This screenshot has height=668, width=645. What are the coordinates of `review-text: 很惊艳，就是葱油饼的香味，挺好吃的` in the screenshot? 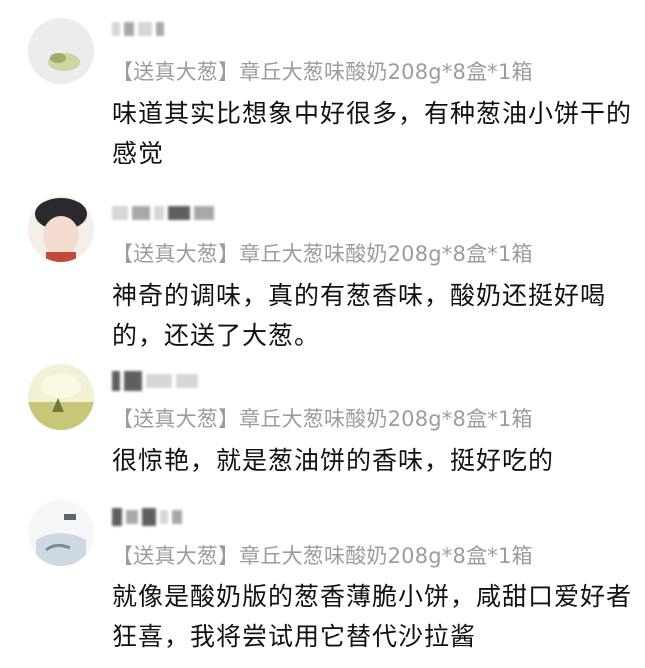 It's located at (333, 460).